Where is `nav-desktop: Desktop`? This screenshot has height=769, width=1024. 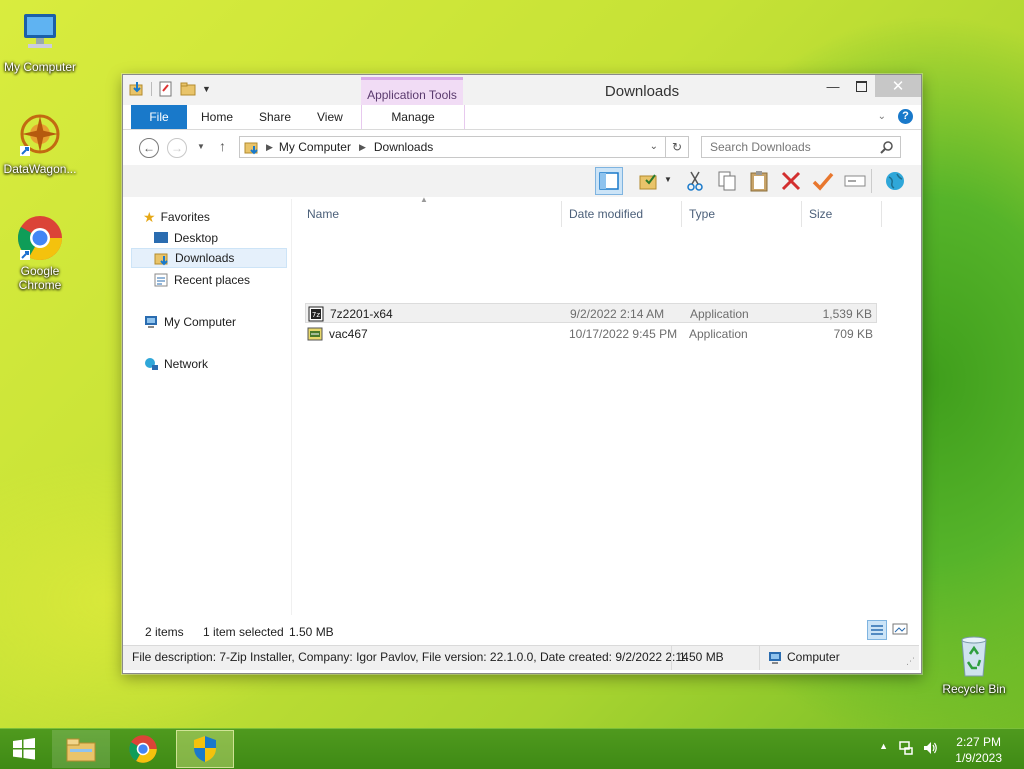 nav-desktop: Desktop is located at coordinates (228, 238).